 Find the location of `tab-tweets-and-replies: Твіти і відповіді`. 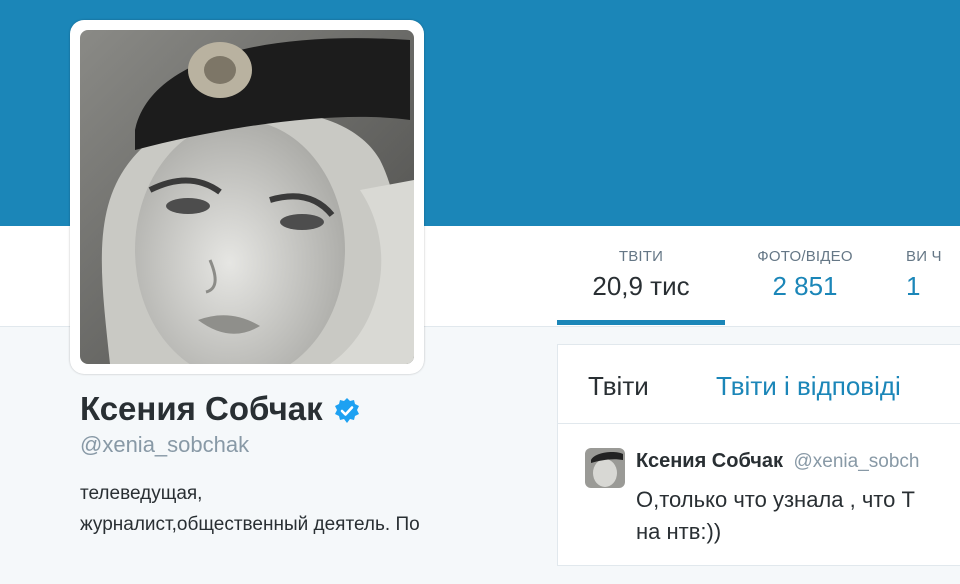

tab-tweets-and-replies: Твіти і відповіді is located at coordinates (808, 386).